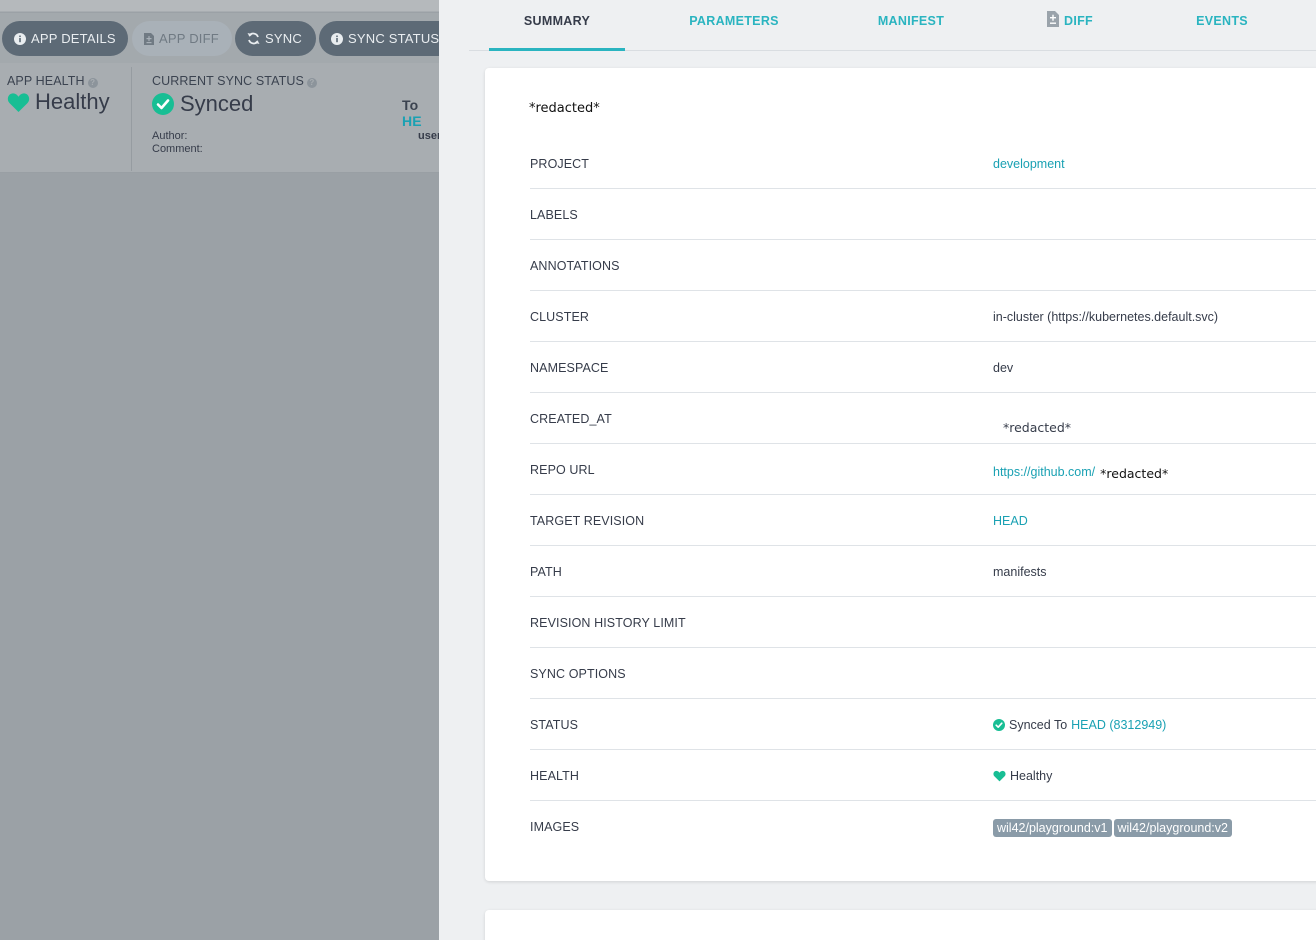 The image size is (1316, 940). I want to click on app-health-status: Healthy, so click(58, 102).